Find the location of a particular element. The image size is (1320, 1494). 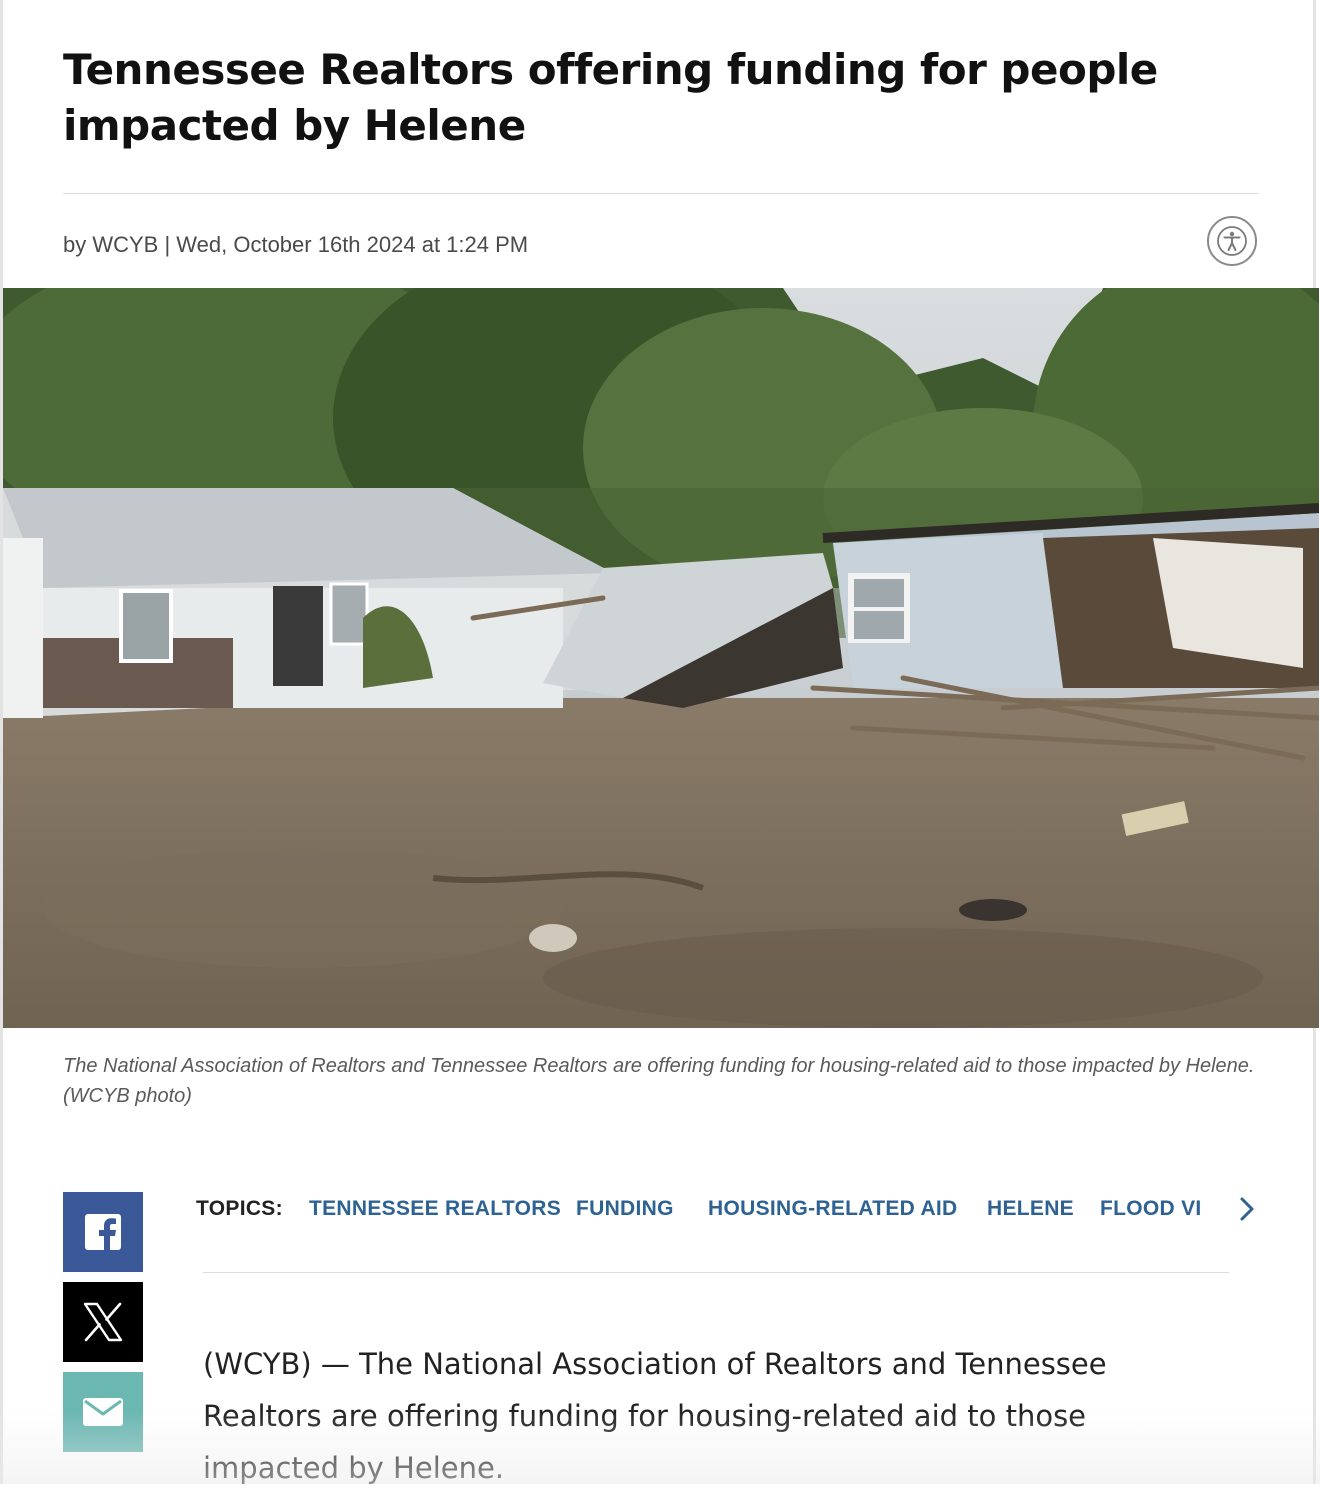

headline-divider is located at coordinates (661, 193).